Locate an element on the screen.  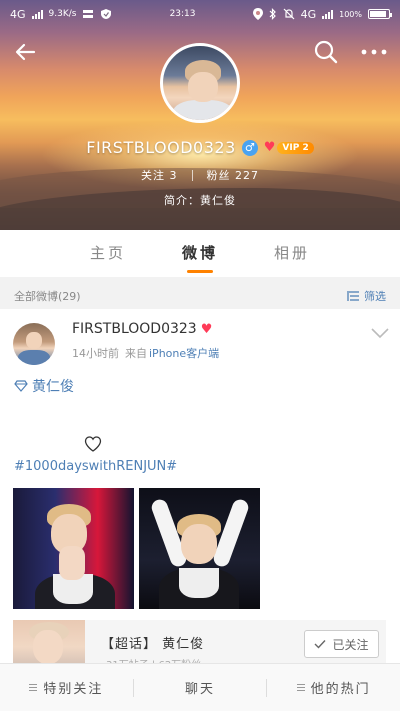
search-icon is located at coordinates (326, 52).